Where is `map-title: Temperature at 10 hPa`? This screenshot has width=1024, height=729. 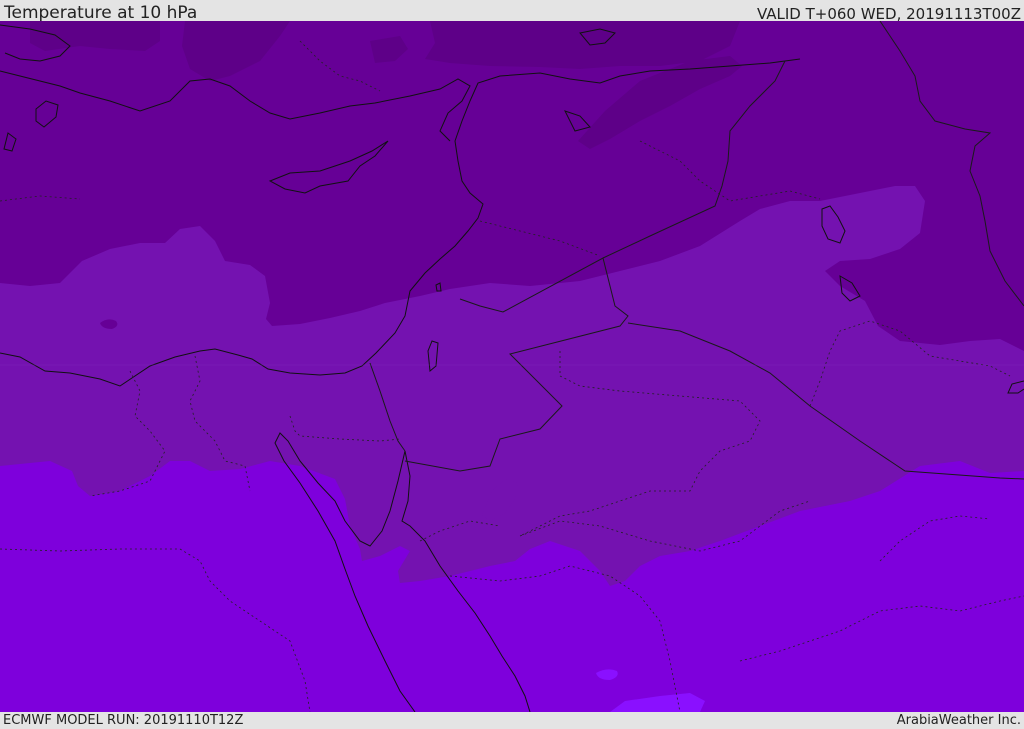
map-title: Temperature at 10 hPa is located at coordinates (101, 13).